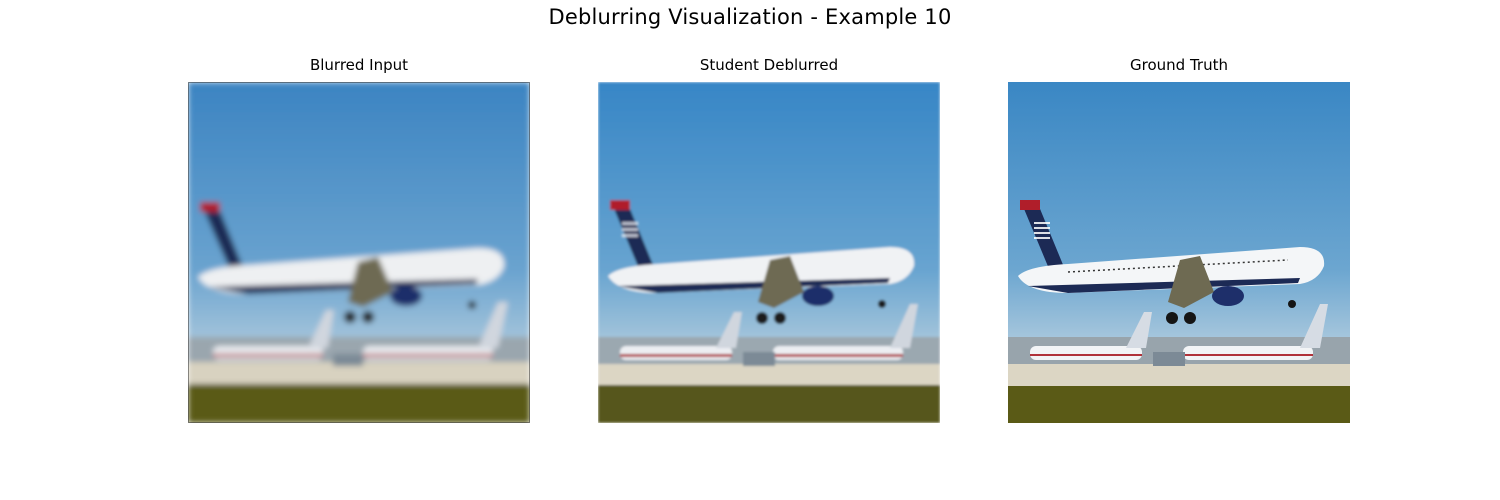  Describe the element at coordinates (769, 65) in the screenshot. I see `panel-title-student-deblurred: Student Deblurred` at that location.